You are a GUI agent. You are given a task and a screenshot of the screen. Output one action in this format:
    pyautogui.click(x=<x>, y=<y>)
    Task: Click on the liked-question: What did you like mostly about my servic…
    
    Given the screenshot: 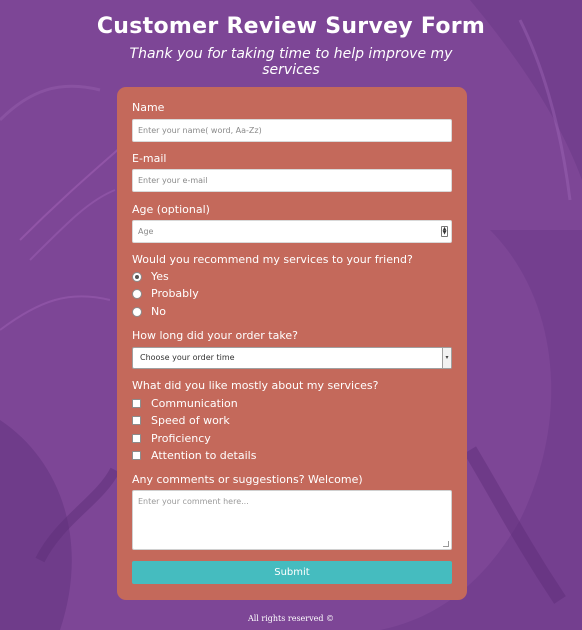 What is the action you would take?
    pyautogui.click(x=255, y=385)
    